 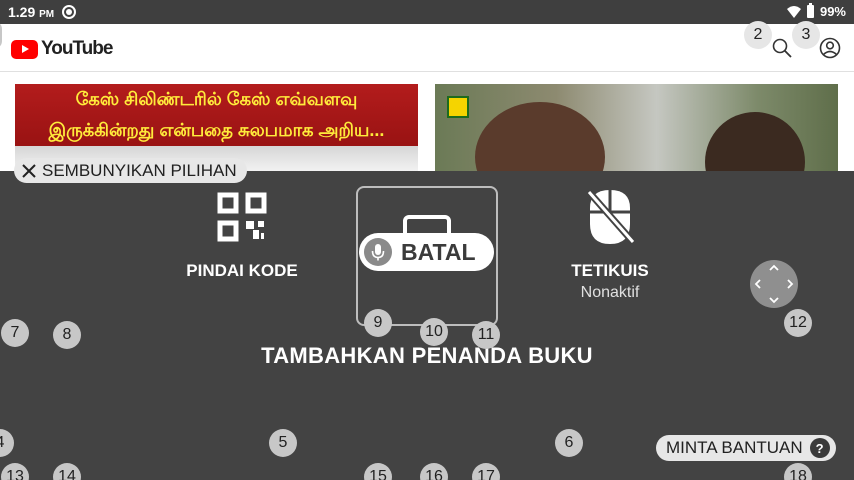 What do you see at coordinates (458, 107) in the screenshot?
I see `channel-badge-icon` at bounding box center [458, 107].